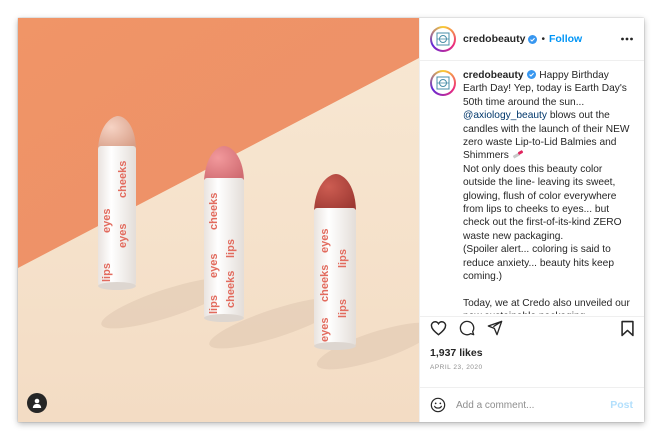 The width and height of the screenshot is (664, 440). Describe the element at coordinates (335, 262) in the screenshot. I see `crayon-balmie-red: eyes cheeks eyes lips lips` at that location.